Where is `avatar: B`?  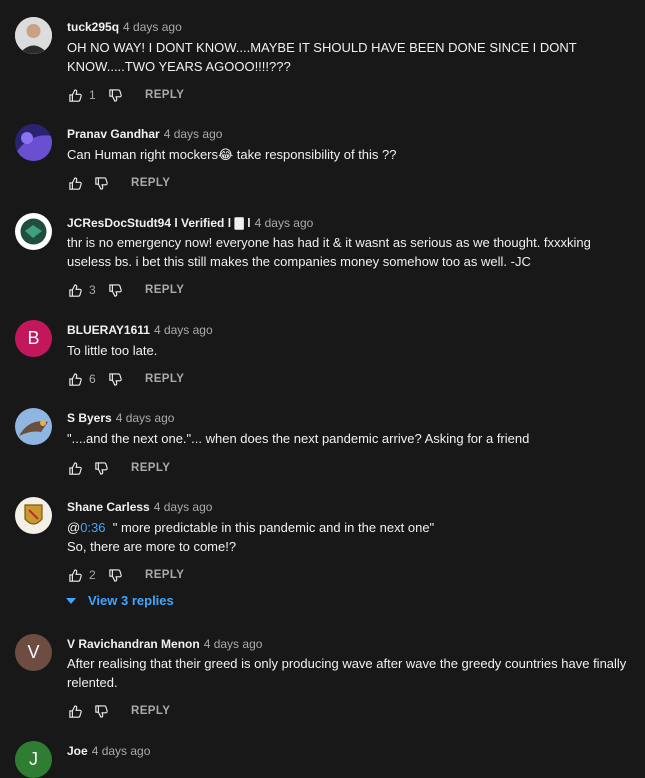
avatar: B is located at coordinates (33, 338).